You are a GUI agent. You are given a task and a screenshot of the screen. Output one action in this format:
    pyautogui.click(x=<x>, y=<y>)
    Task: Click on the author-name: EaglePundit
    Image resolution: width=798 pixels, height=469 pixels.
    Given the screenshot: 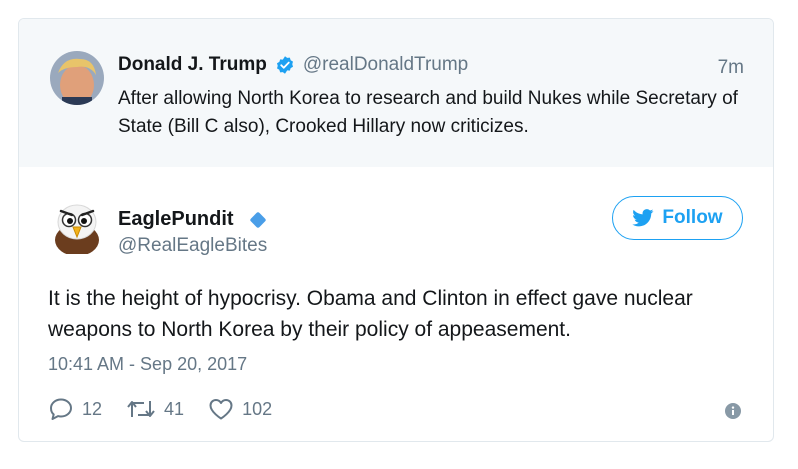 What is the action you would take?
    pyautogui.click(x=176, y=219)
    